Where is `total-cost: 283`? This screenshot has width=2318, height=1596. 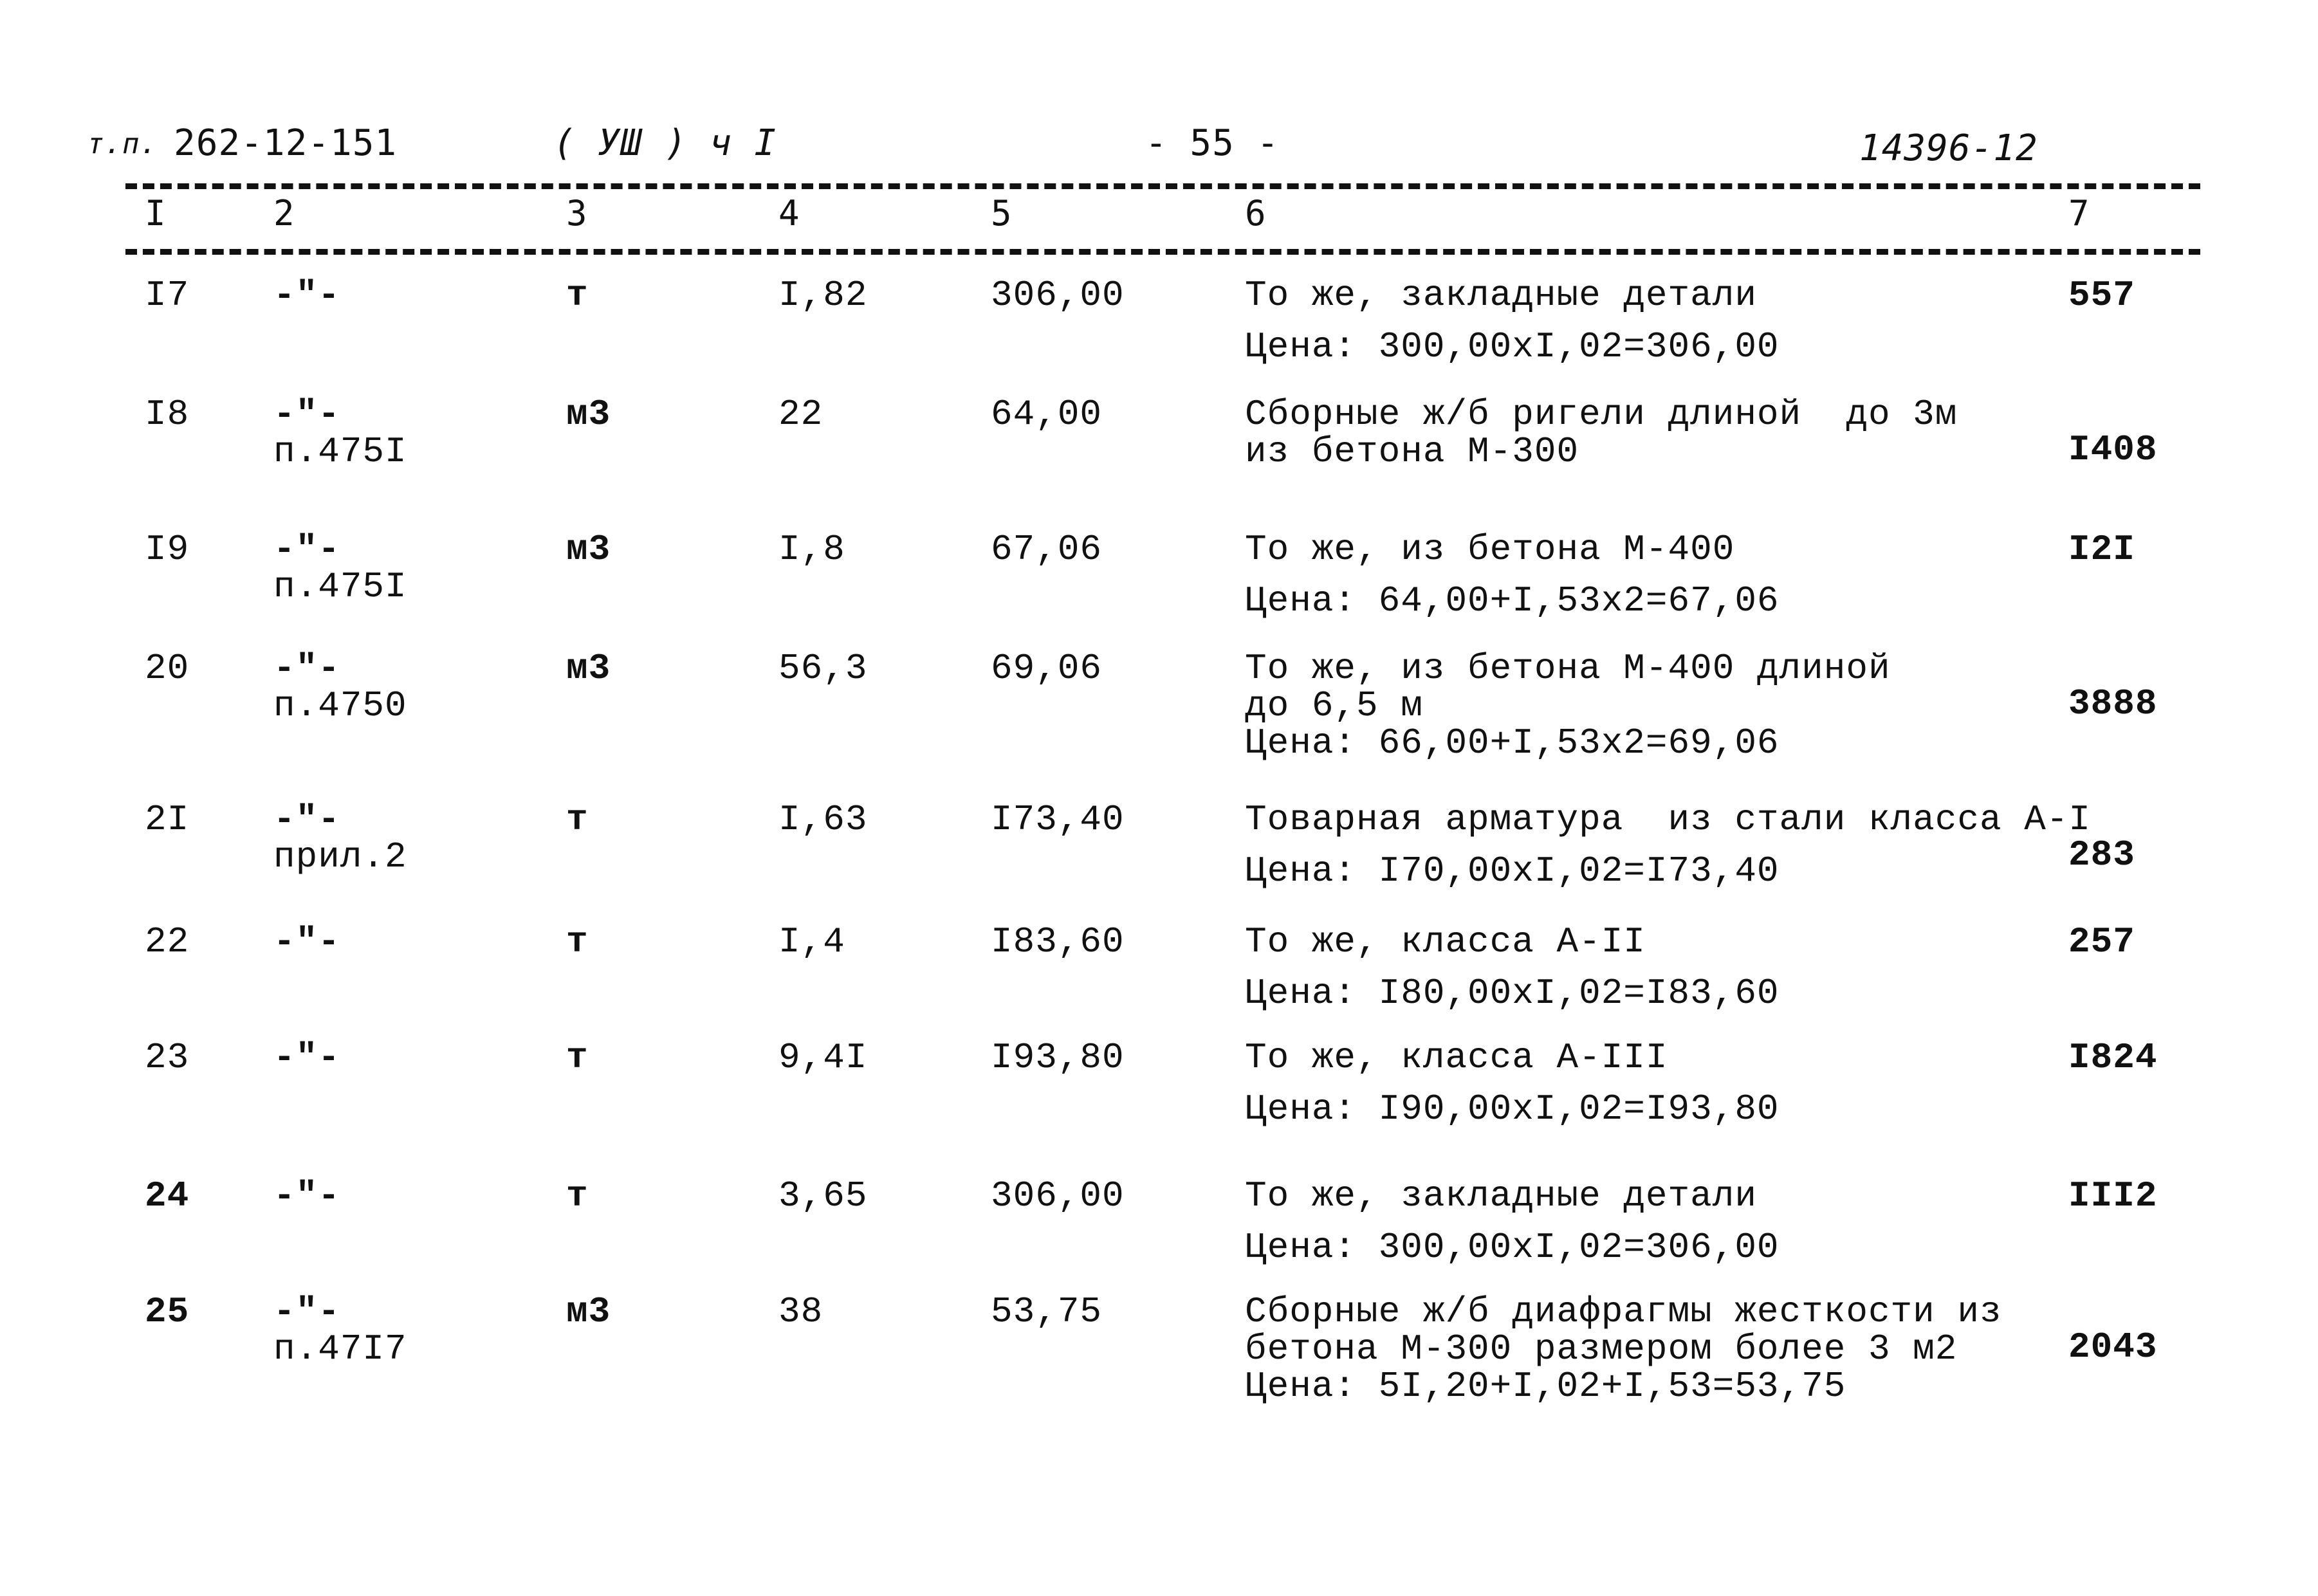 total-cost: 283 is located at coordinates (2101, 855).